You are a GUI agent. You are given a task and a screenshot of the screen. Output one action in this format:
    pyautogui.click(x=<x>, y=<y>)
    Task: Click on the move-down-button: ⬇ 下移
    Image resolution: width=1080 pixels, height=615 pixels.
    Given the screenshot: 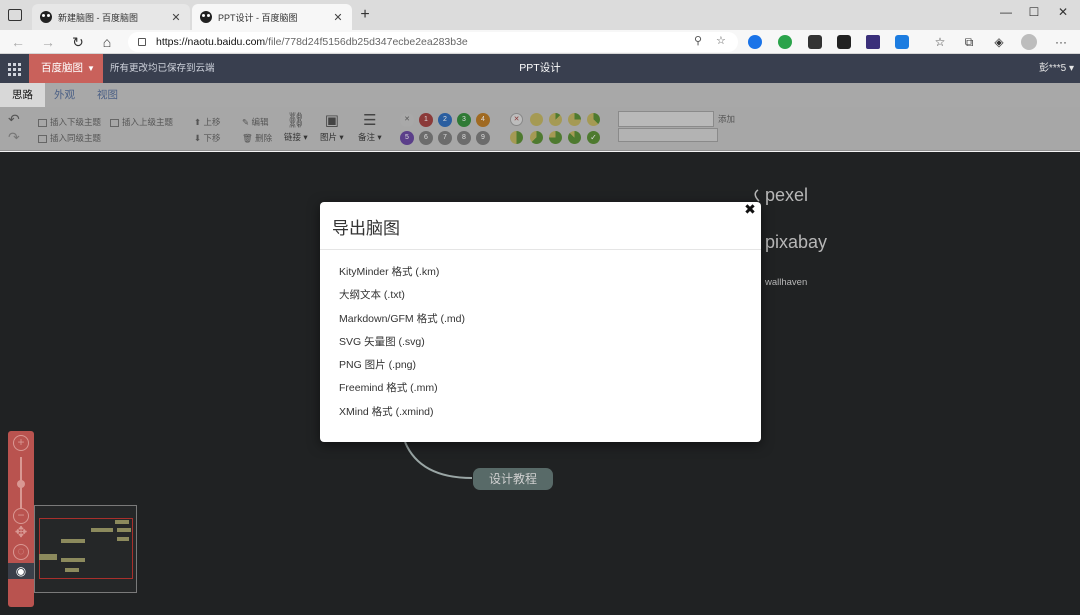 What is the action you would take?
    pyautogui.click(x=207, y=138)
    